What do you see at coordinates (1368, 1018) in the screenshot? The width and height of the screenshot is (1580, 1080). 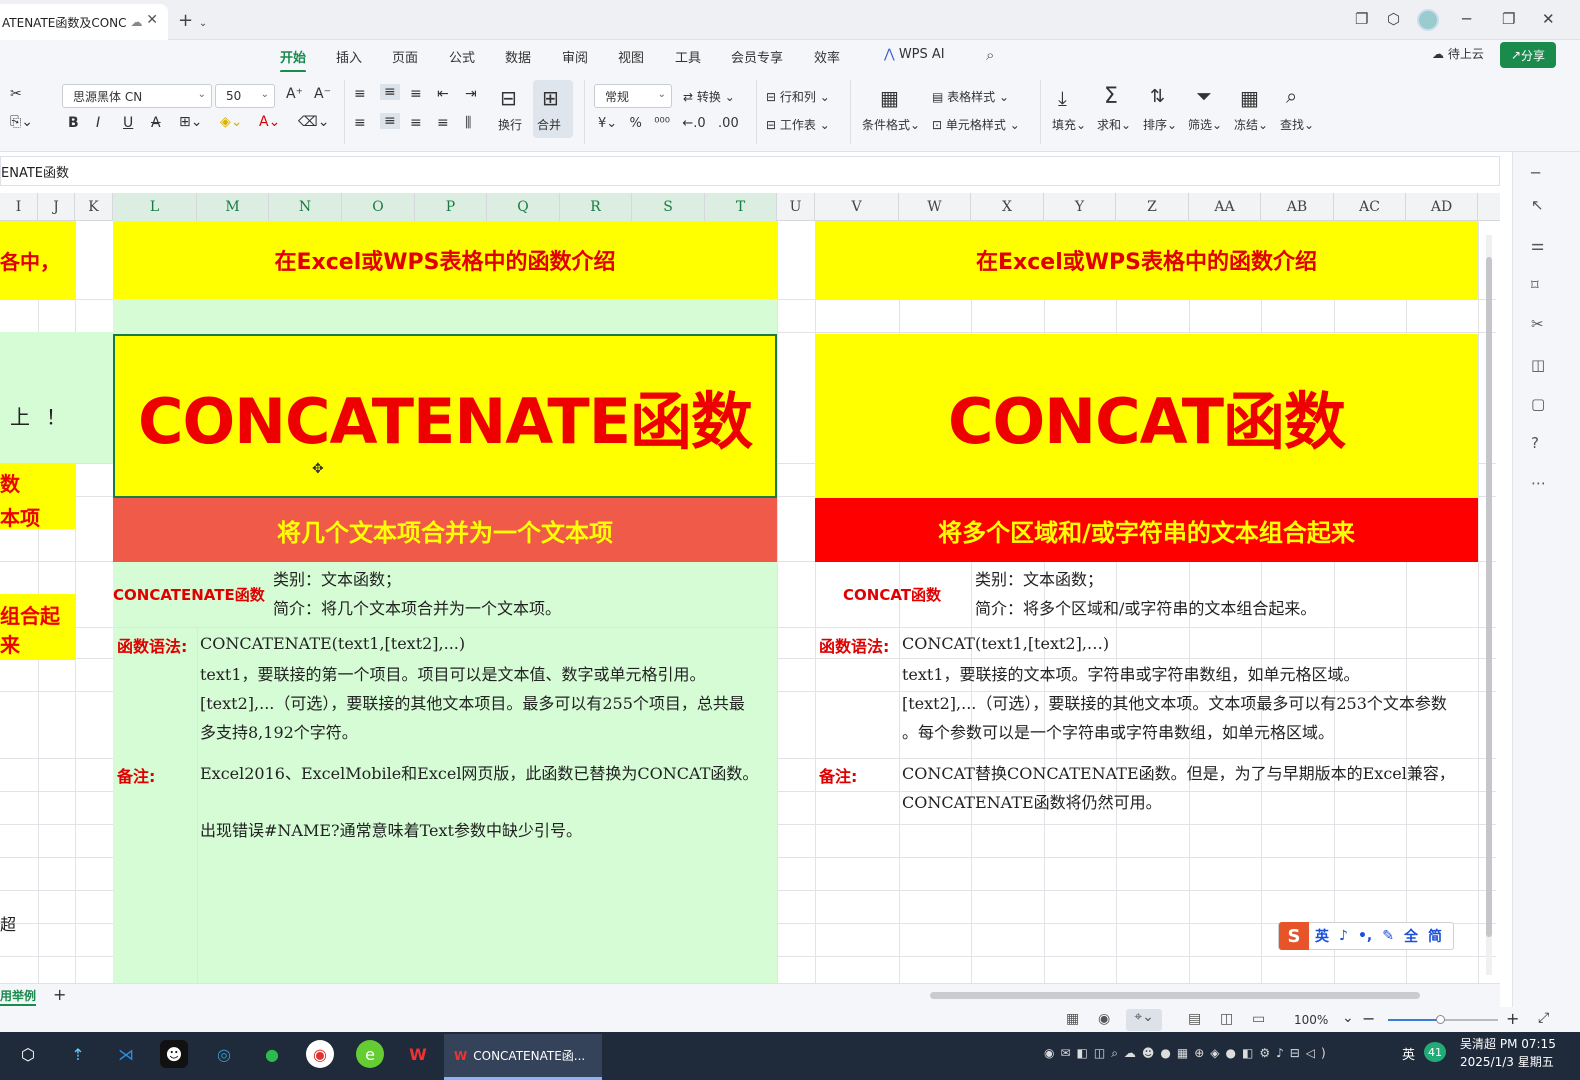 I see `zoom-out-icon: −` at bounding box center [1368, 1018].